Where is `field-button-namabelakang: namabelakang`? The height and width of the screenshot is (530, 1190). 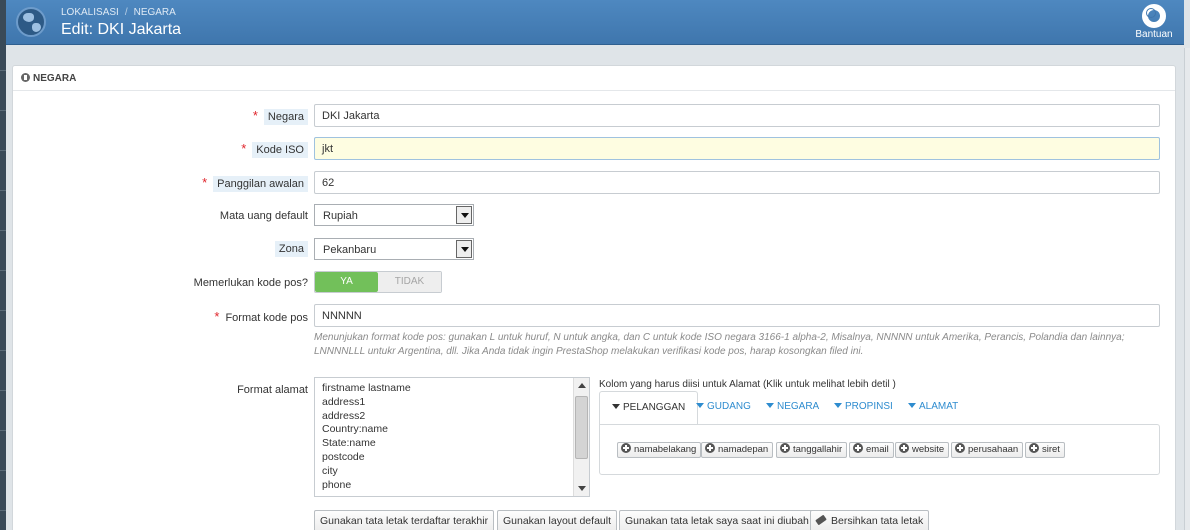 field-button-namabelakang: namabelakang is located at coordinates (659, 450).